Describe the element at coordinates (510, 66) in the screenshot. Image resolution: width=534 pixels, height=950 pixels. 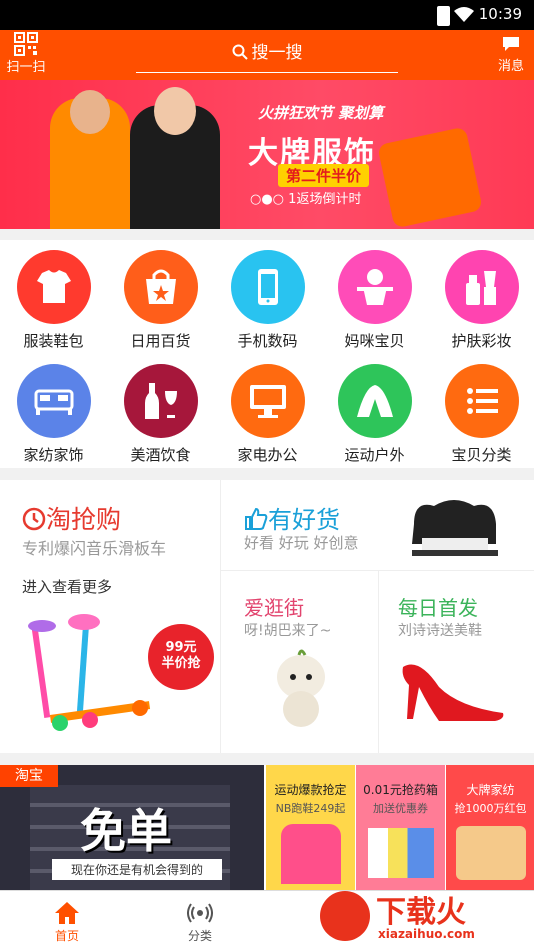
I see `message-label: 消息` at that location.